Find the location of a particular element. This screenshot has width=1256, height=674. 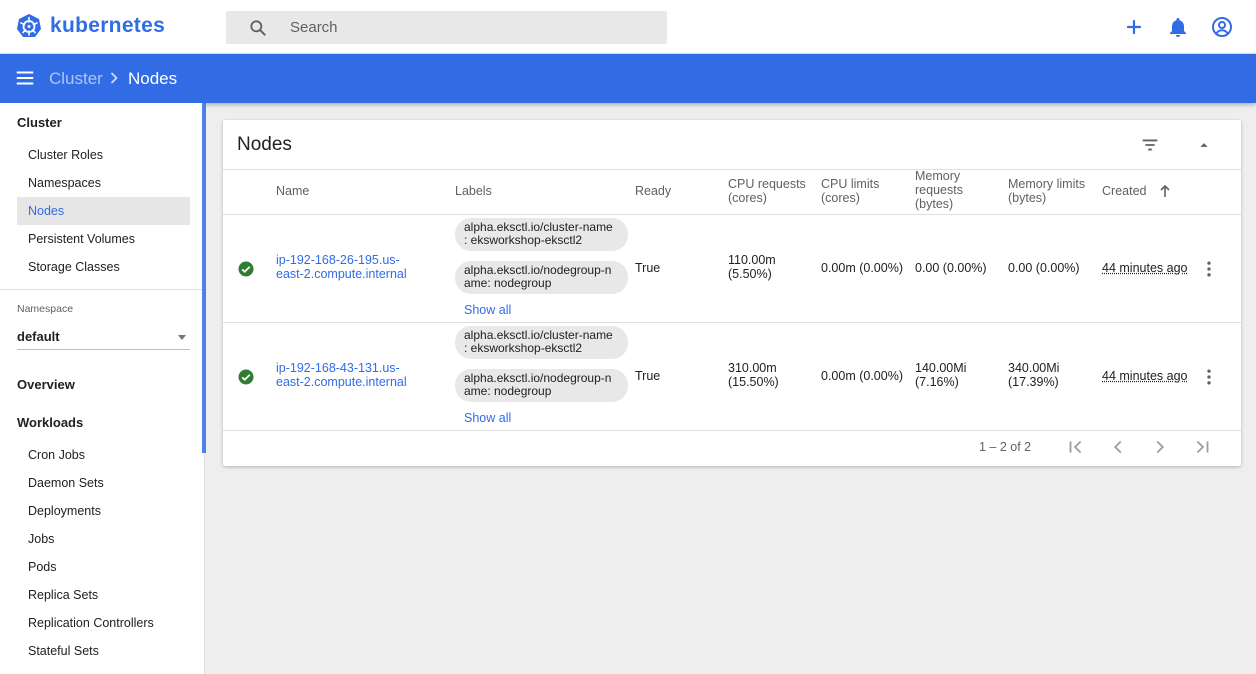

column-header-memory-limits: Memory limits (bytes) is located at coordinates (1046, 191).